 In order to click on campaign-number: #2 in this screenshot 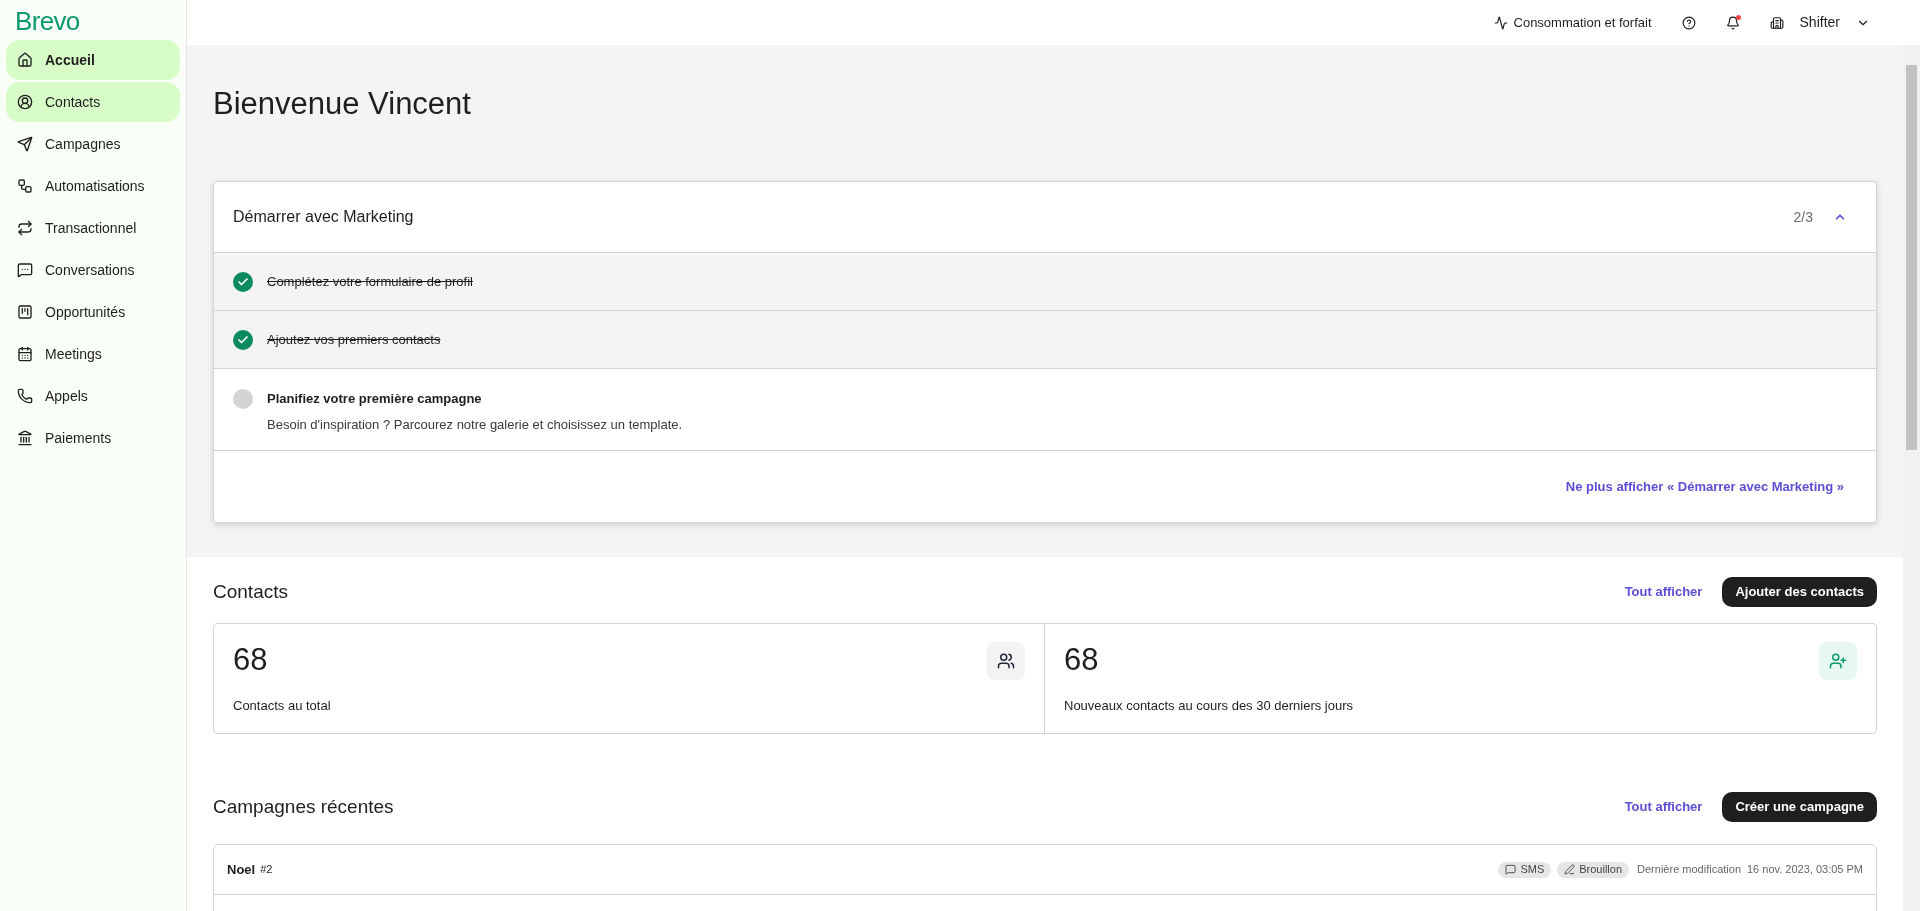, I will do `click(267, 870)`.